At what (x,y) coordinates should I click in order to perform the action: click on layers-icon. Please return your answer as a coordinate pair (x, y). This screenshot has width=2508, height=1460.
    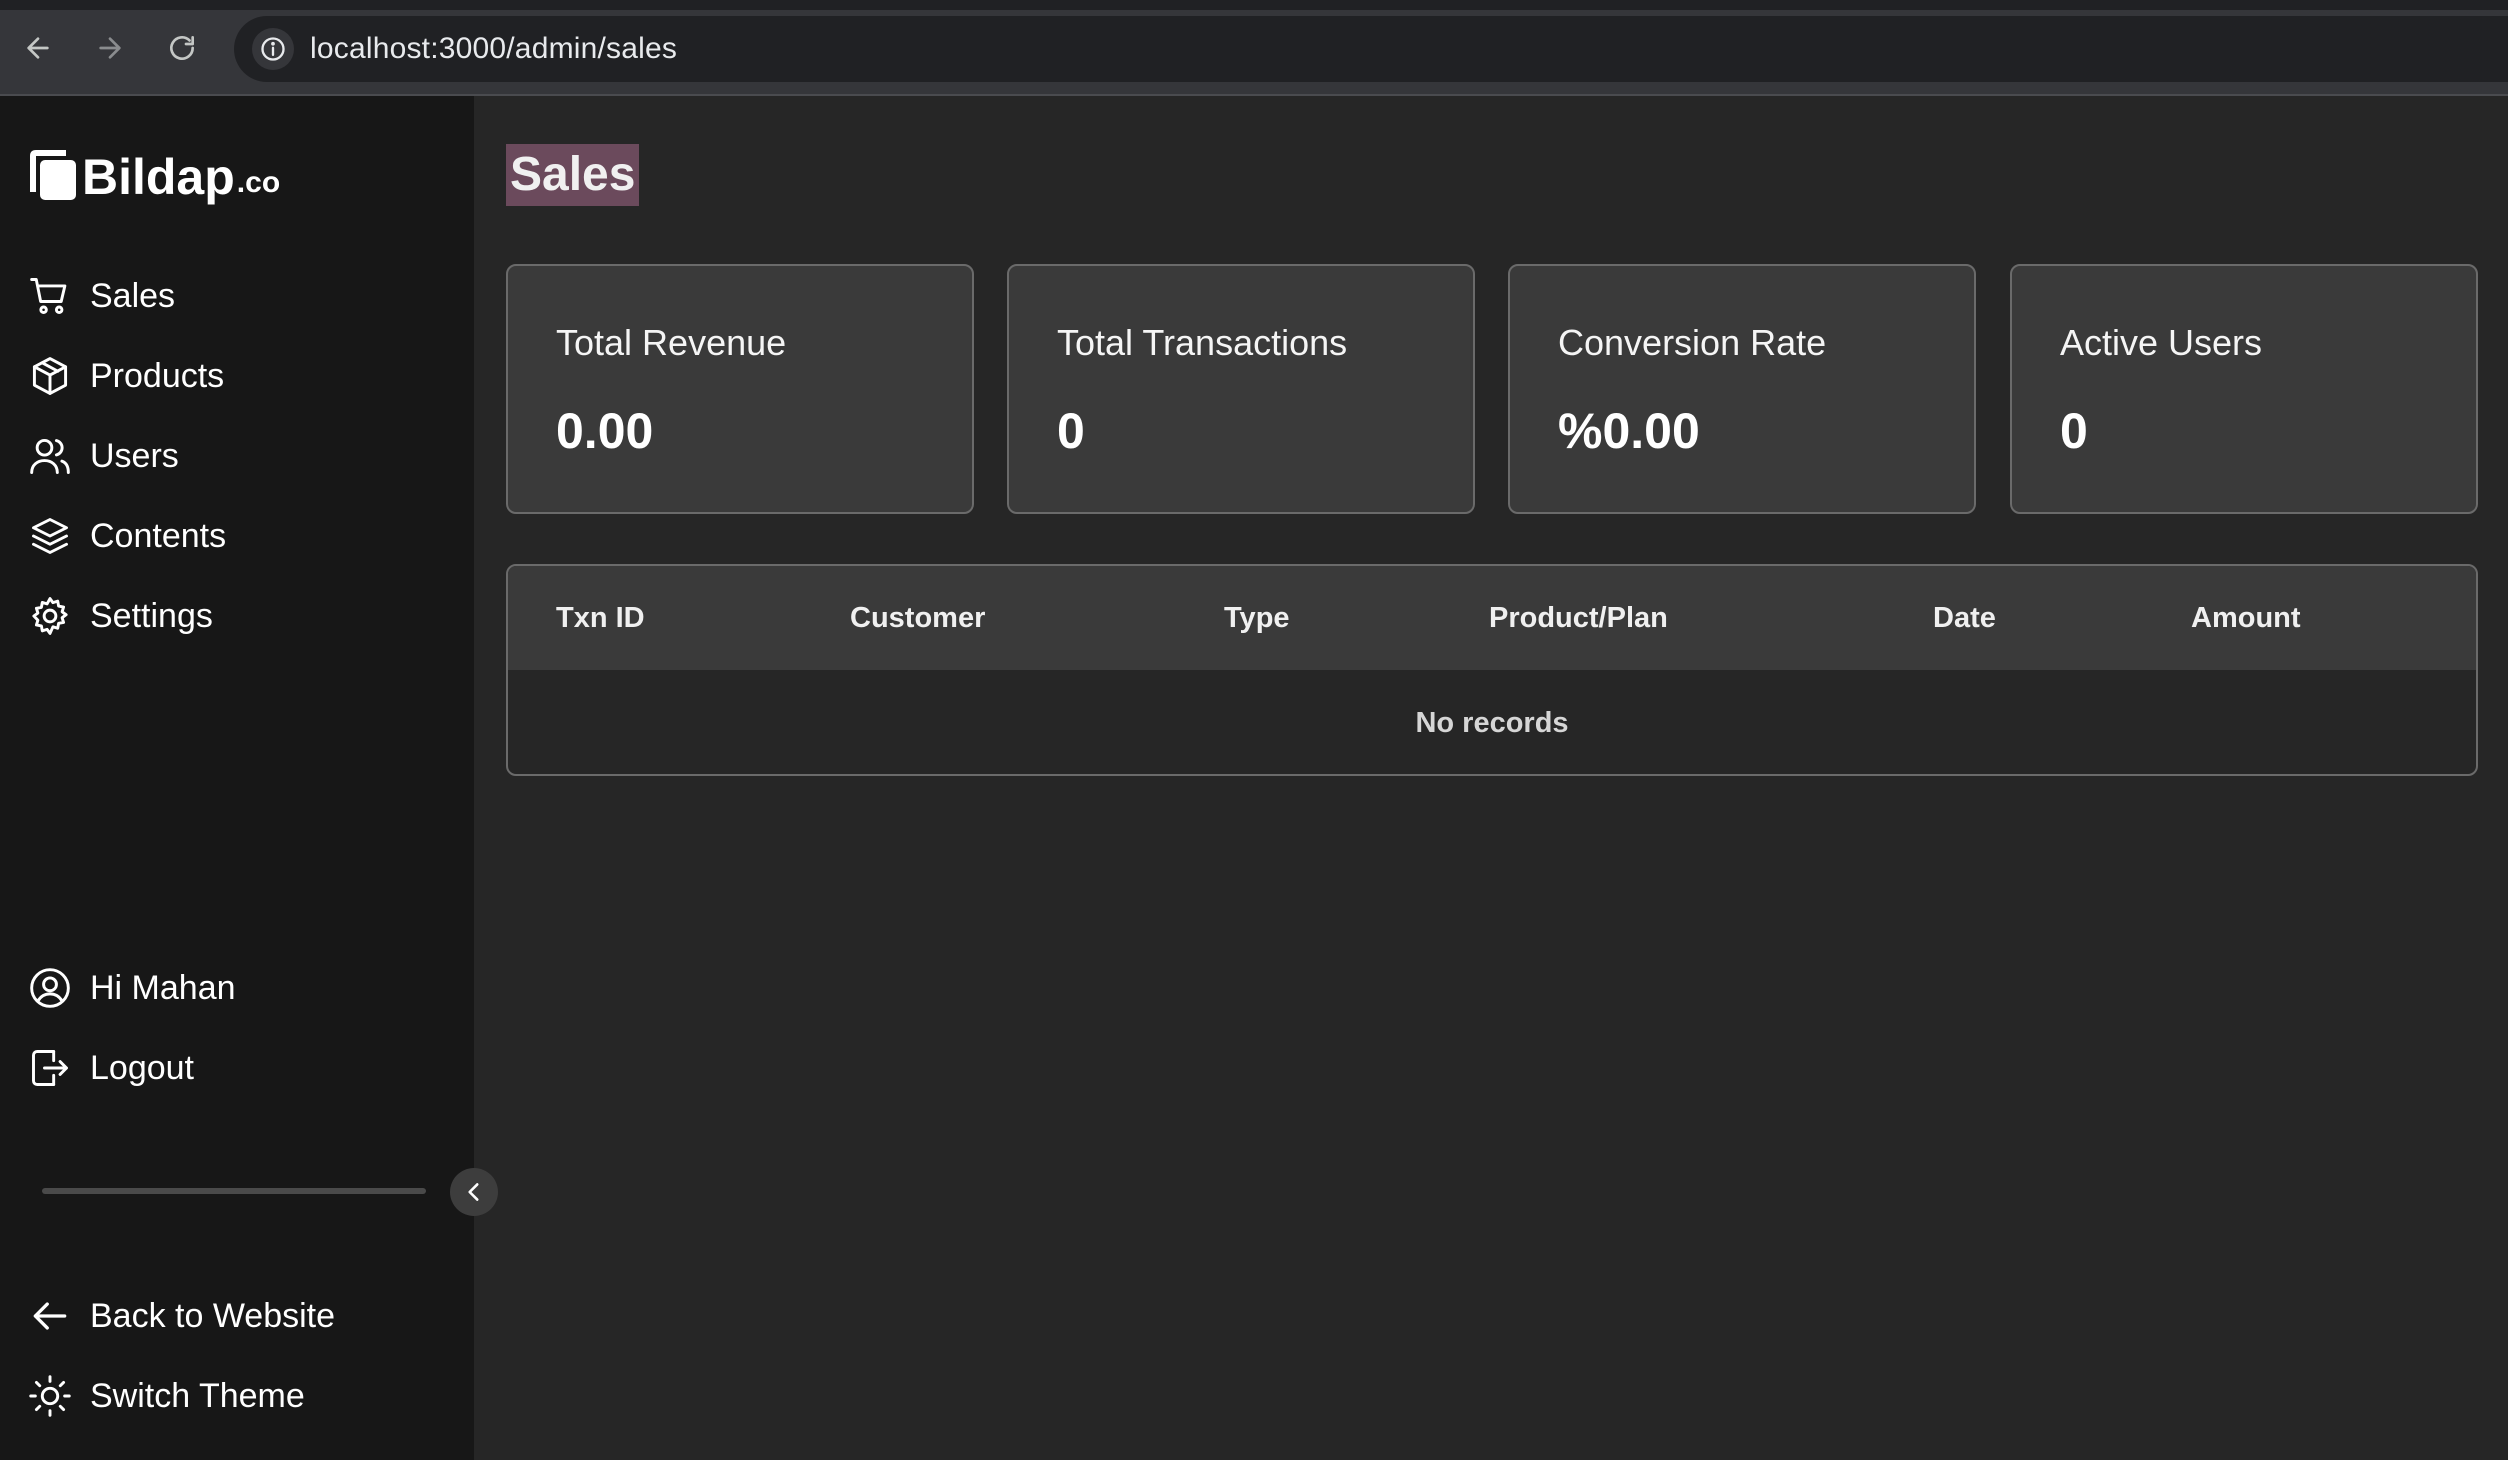
    Looking at the image, I should click on (50, 536).